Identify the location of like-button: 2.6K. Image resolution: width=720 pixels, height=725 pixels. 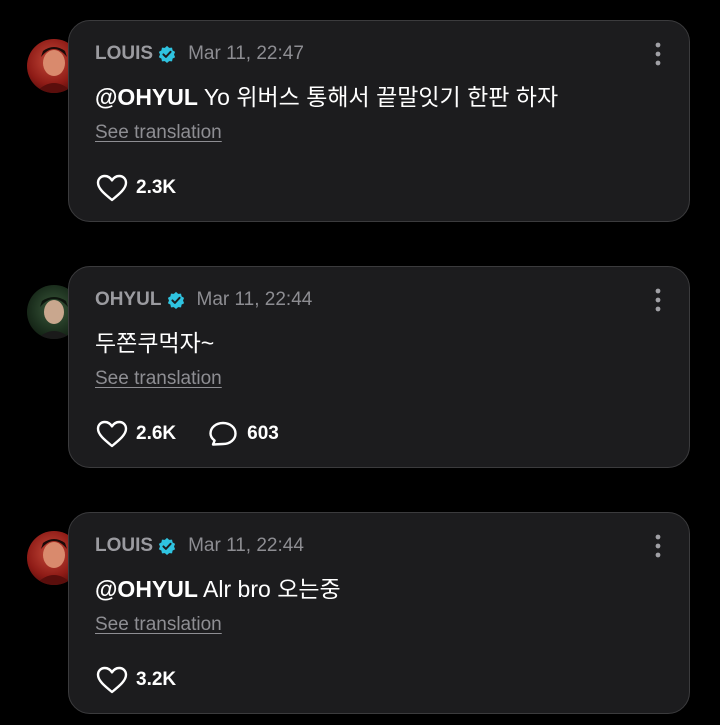
(135, 434).